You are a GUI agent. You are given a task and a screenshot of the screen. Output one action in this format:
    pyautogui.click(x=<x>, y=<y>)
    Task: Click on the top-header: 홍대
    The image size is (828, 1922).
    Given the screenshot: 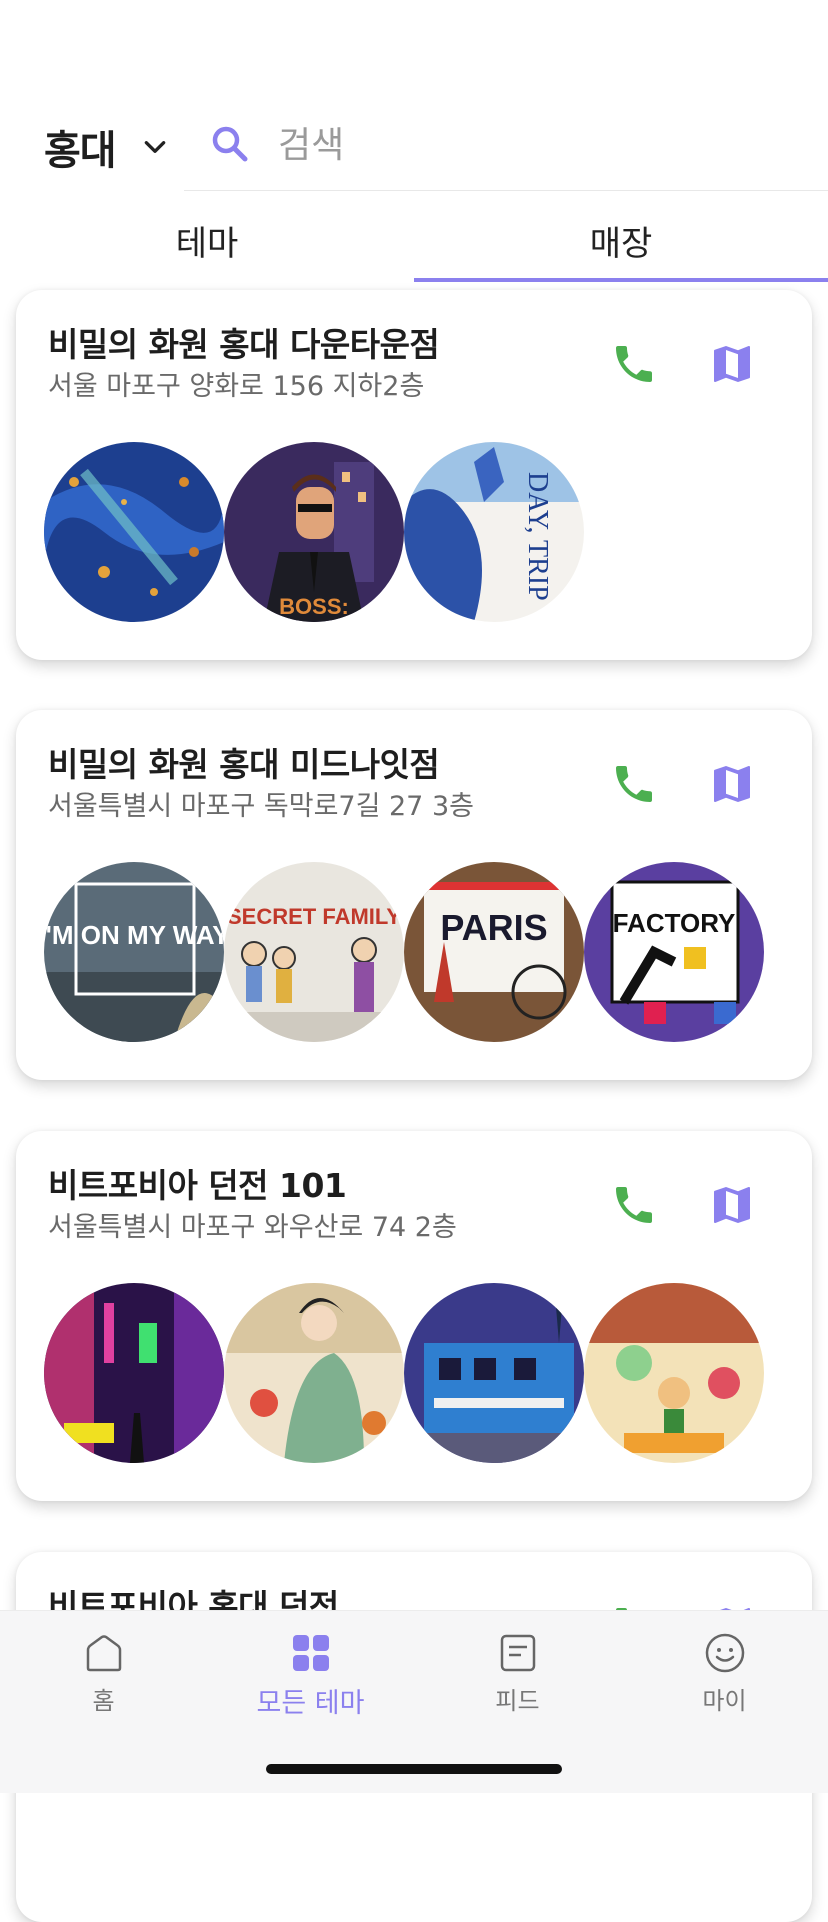 What is the action you would take?
    pyautogui.click(x=414, y=150)
    